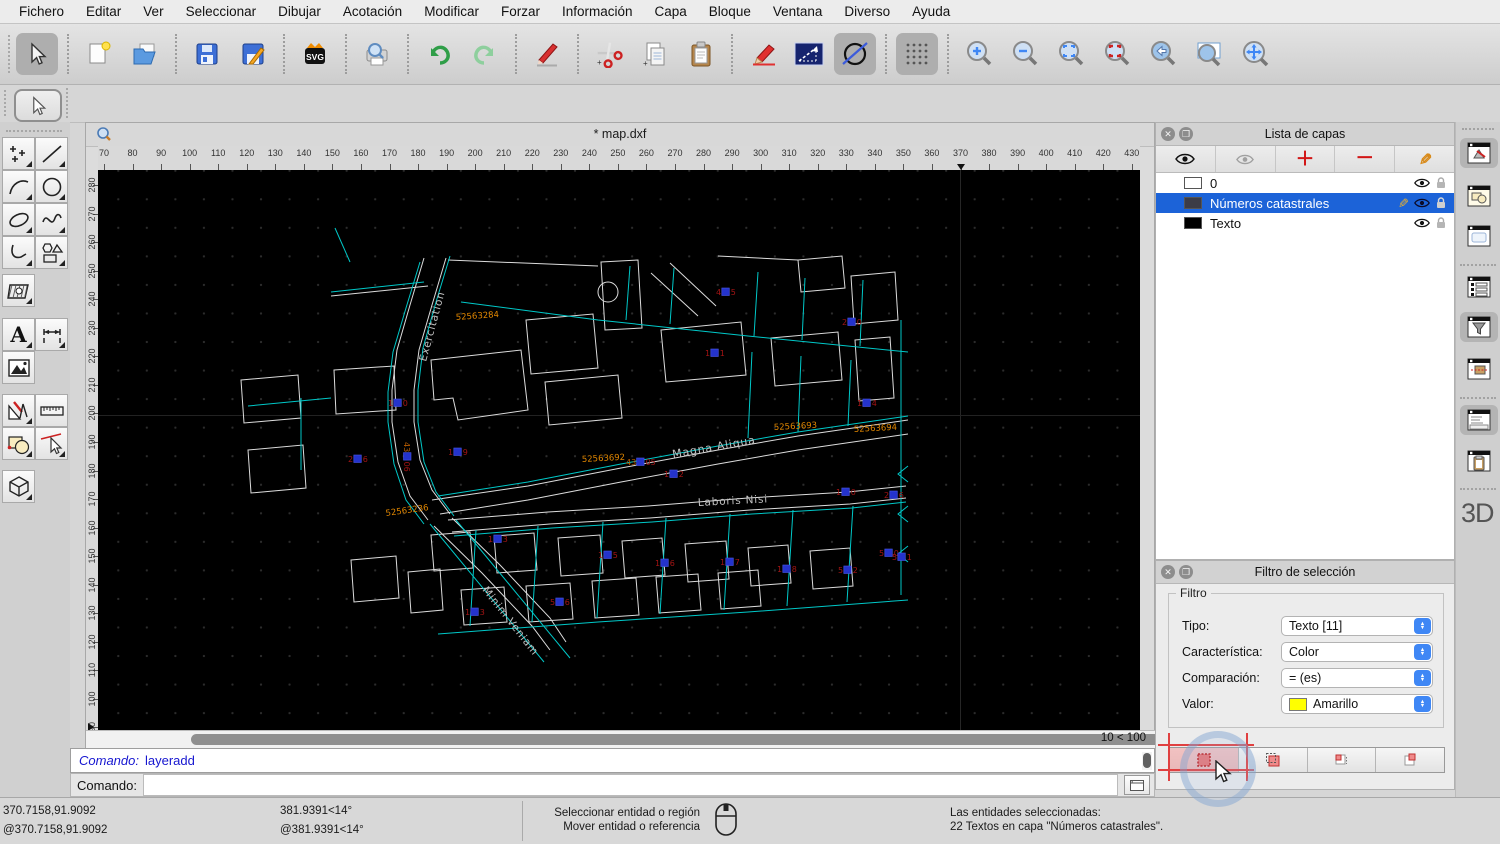 This screenshot has width=1500, height=844. I want to click on menu-información: Información, so click(597, 11).